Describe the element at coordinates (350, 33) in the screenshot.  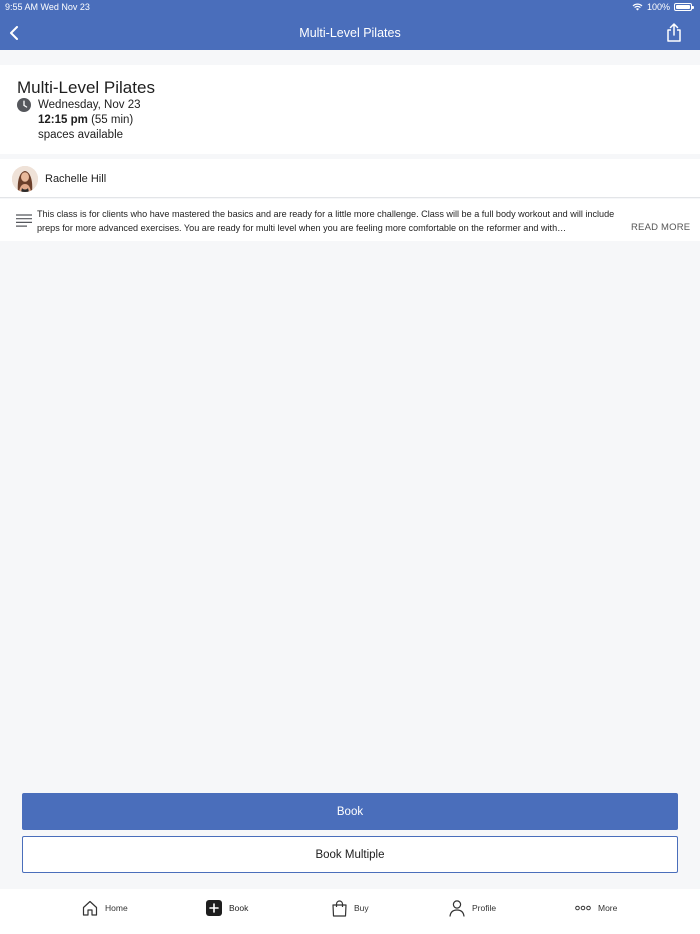
I see `nav-title: Multi-Level Pilates` at that location.